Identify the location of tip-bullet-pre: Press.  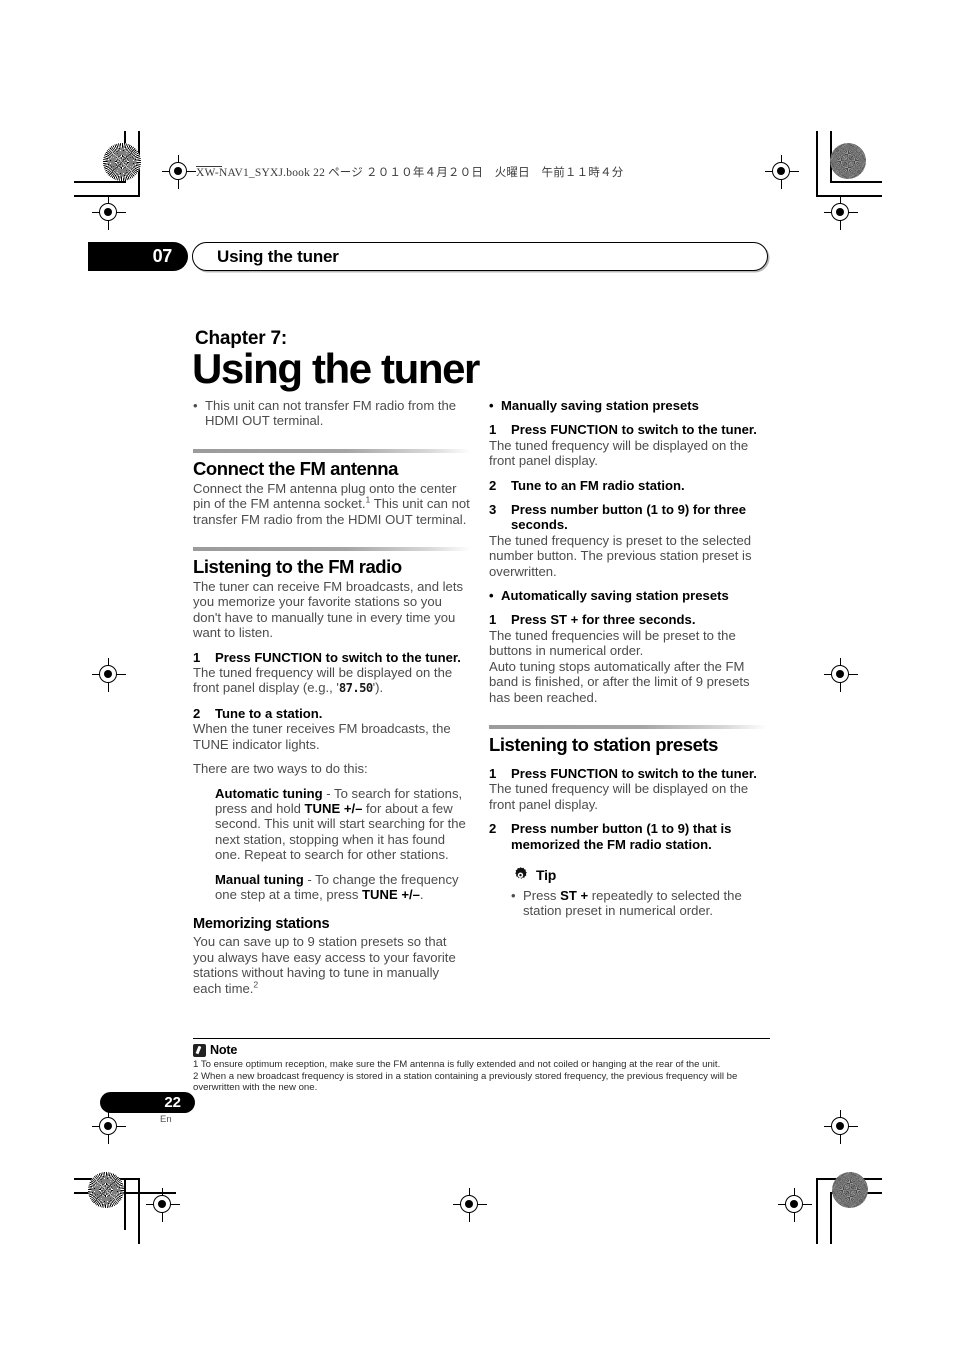
(542, 895).